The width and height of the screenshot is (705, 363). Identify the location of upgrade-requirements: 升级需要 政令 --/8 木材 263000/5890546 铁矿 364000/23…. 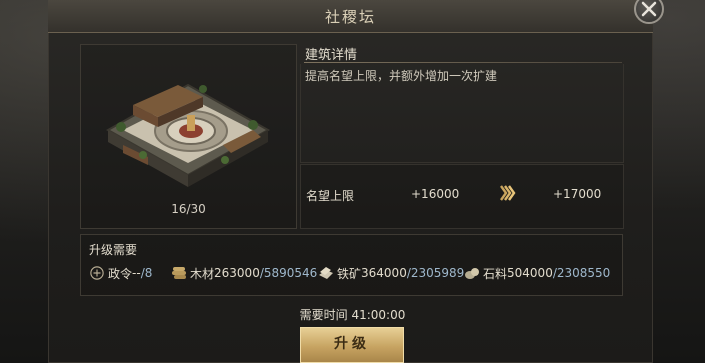
(351, 265).